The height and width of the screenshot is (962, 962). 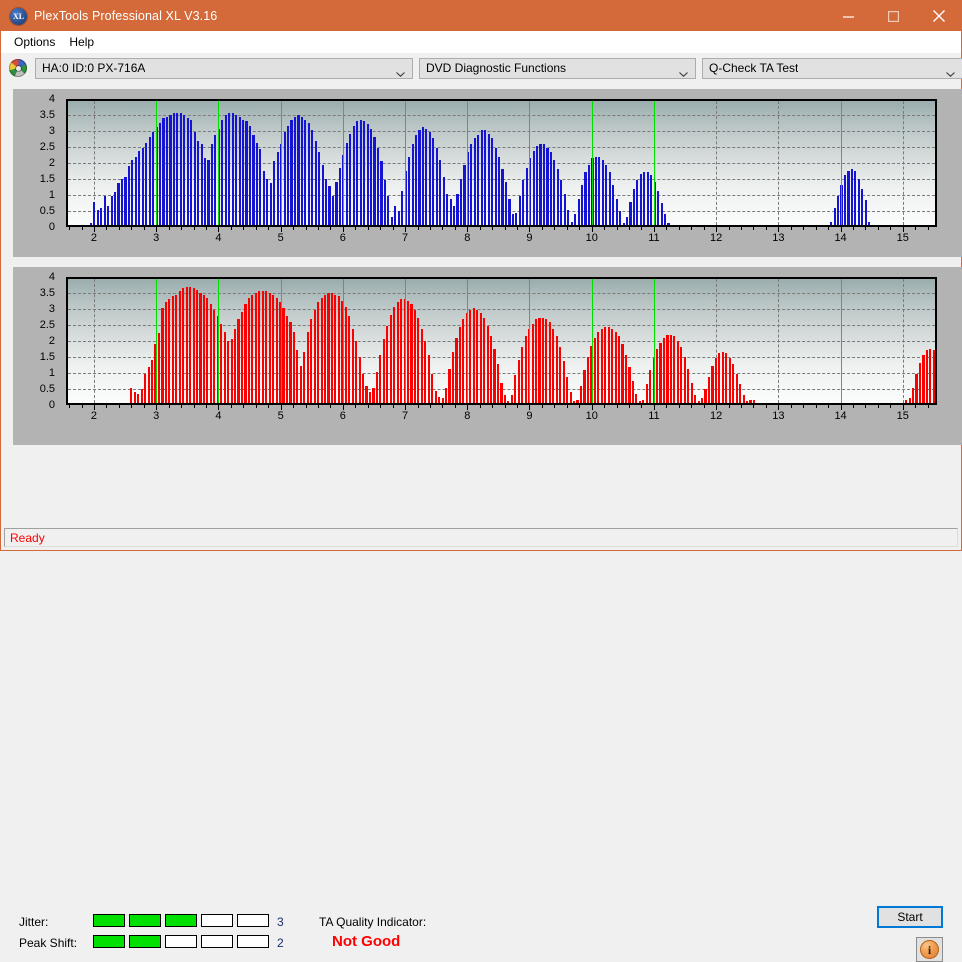 I want to click on test-select: Q-Check TA Test, so click(x=832, y=68).